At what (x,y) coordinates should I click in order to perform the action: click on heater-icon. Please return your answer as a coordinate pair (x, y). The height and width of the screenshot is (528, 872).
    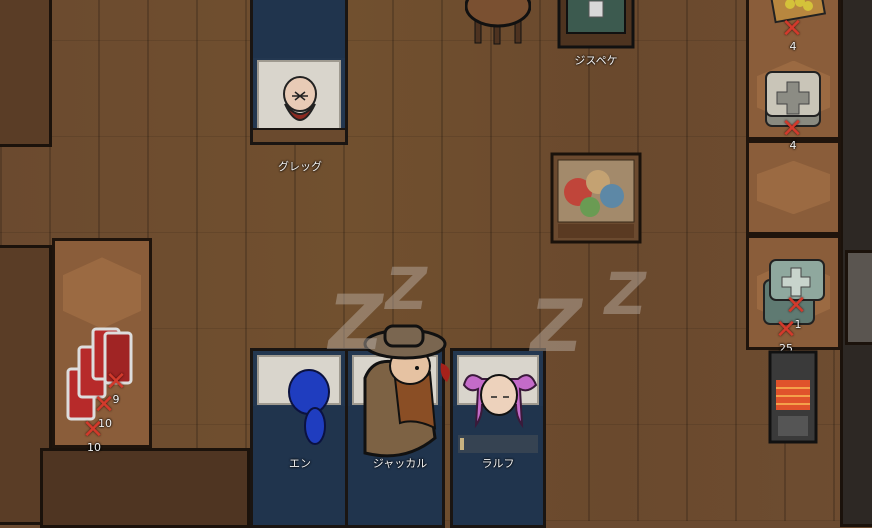
    Looking at the image, I should click on (793, 397).